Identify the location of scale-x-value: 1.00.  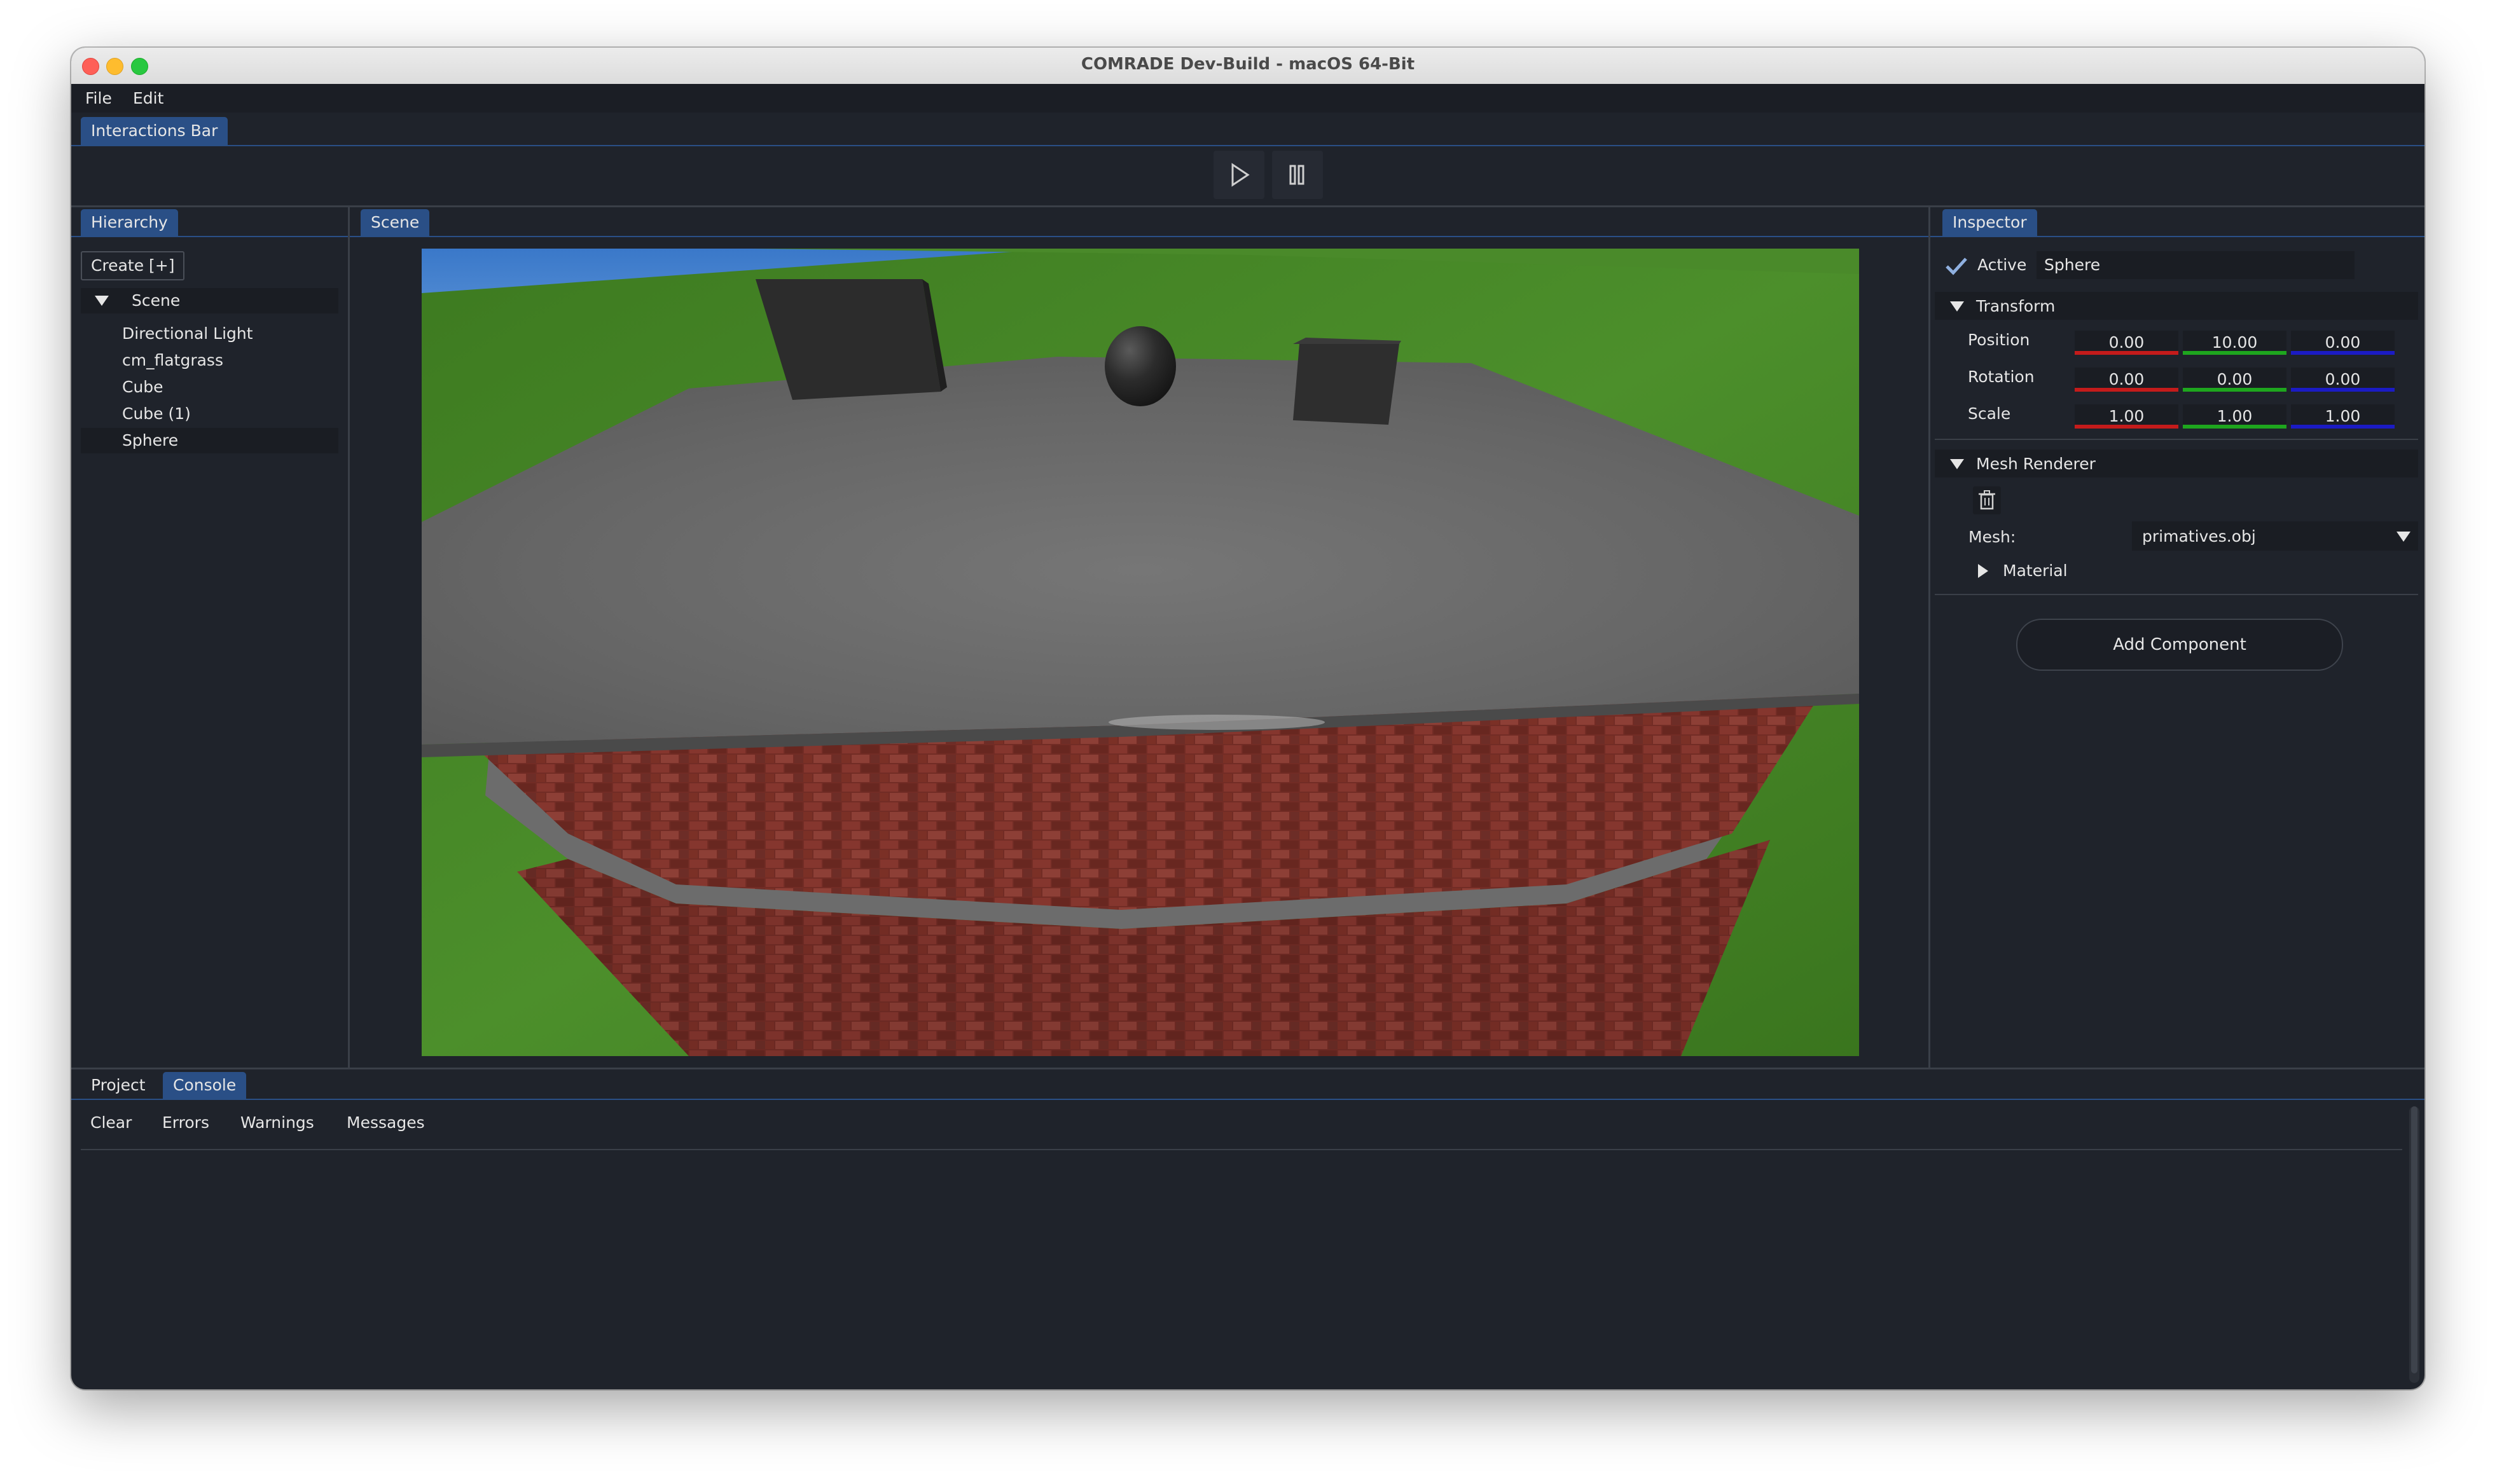
(2126, 416).